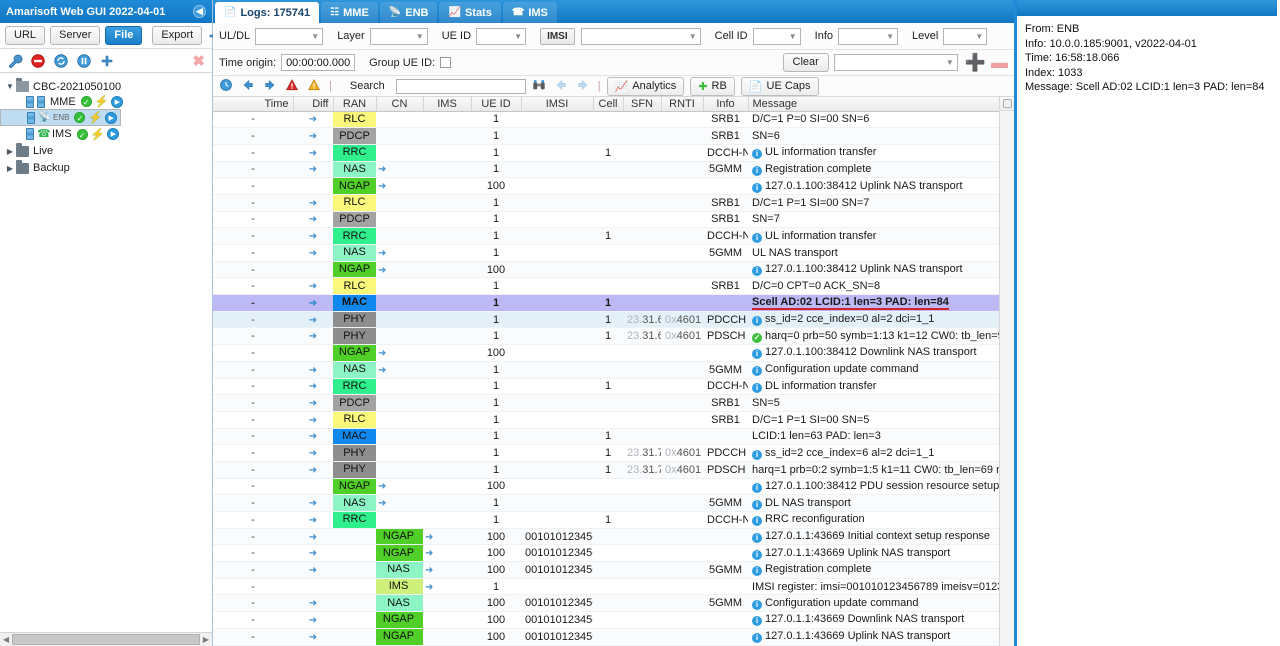 The width and height of the screenshot is (1280, 646). I want to click on delete-x-icon: ✖, so click(198, 61).